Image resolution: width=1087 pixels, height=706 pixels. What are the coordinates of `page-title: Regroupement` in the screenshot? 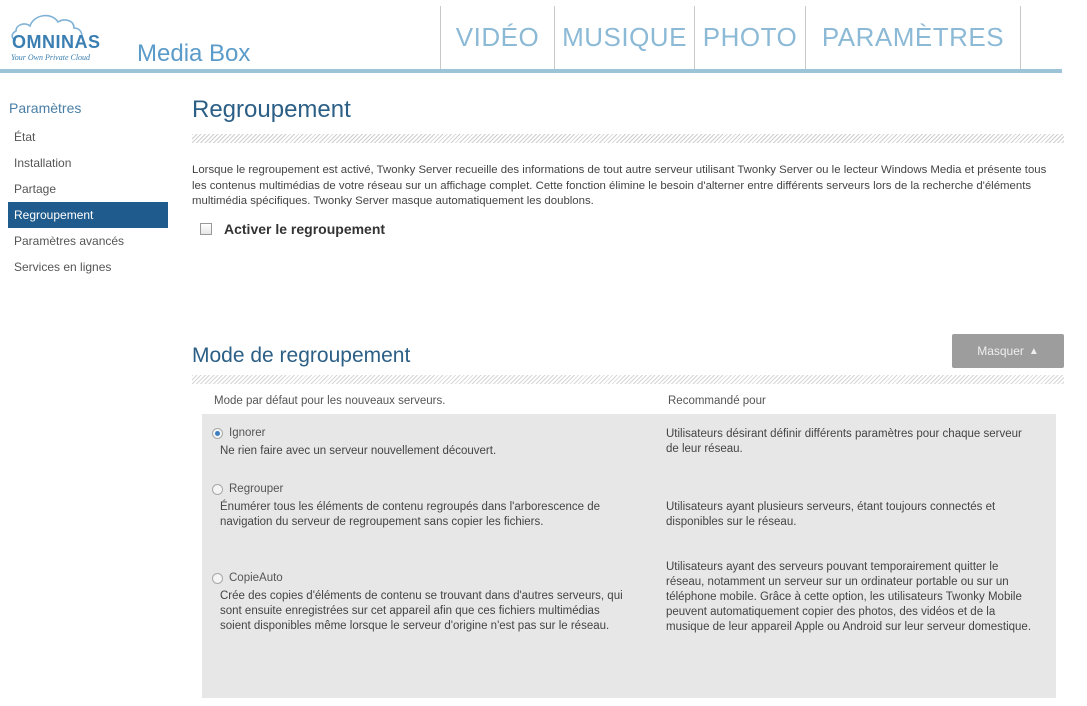 It's located at (271, 109).